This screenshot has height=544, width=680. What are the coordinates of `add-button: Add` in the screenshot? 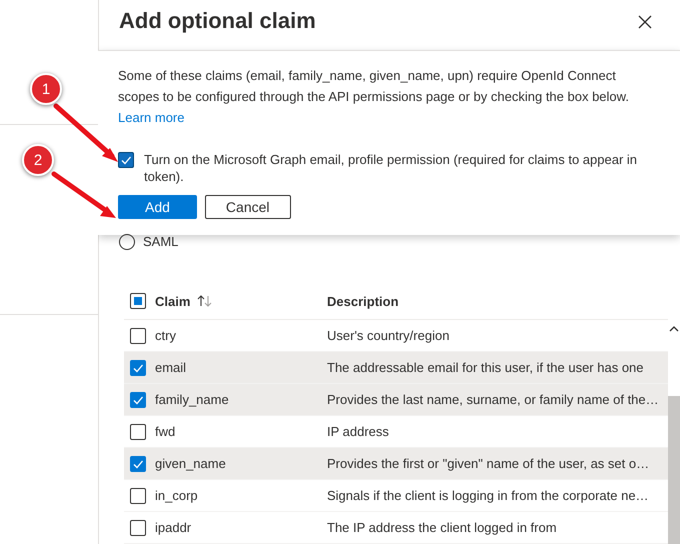 It's located at (157, 207).